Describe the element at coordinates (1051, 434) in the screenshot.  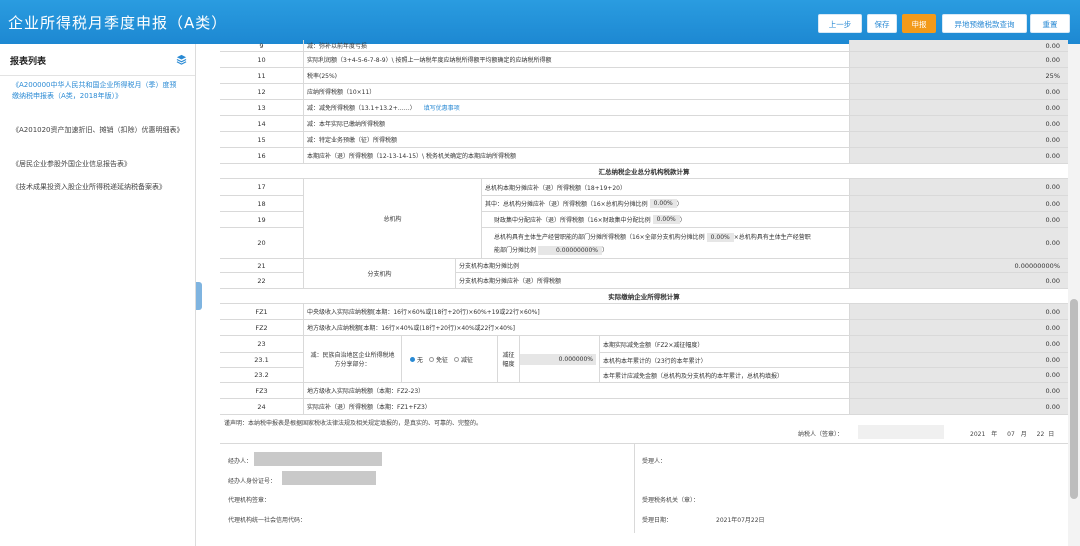
I see `day-unit: 日` at that location.